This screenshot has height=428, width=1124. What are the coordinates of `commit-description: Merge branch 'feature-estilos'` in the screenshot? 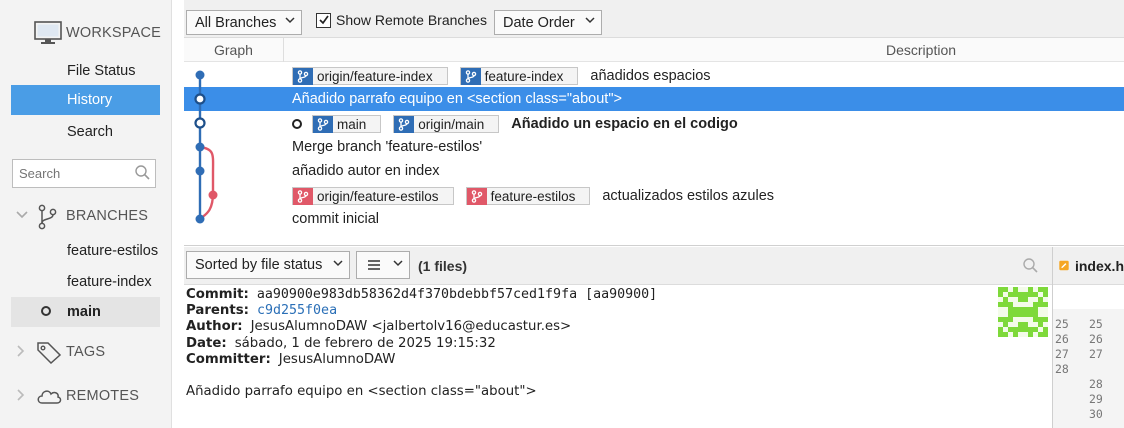 It's located at (387, 147).